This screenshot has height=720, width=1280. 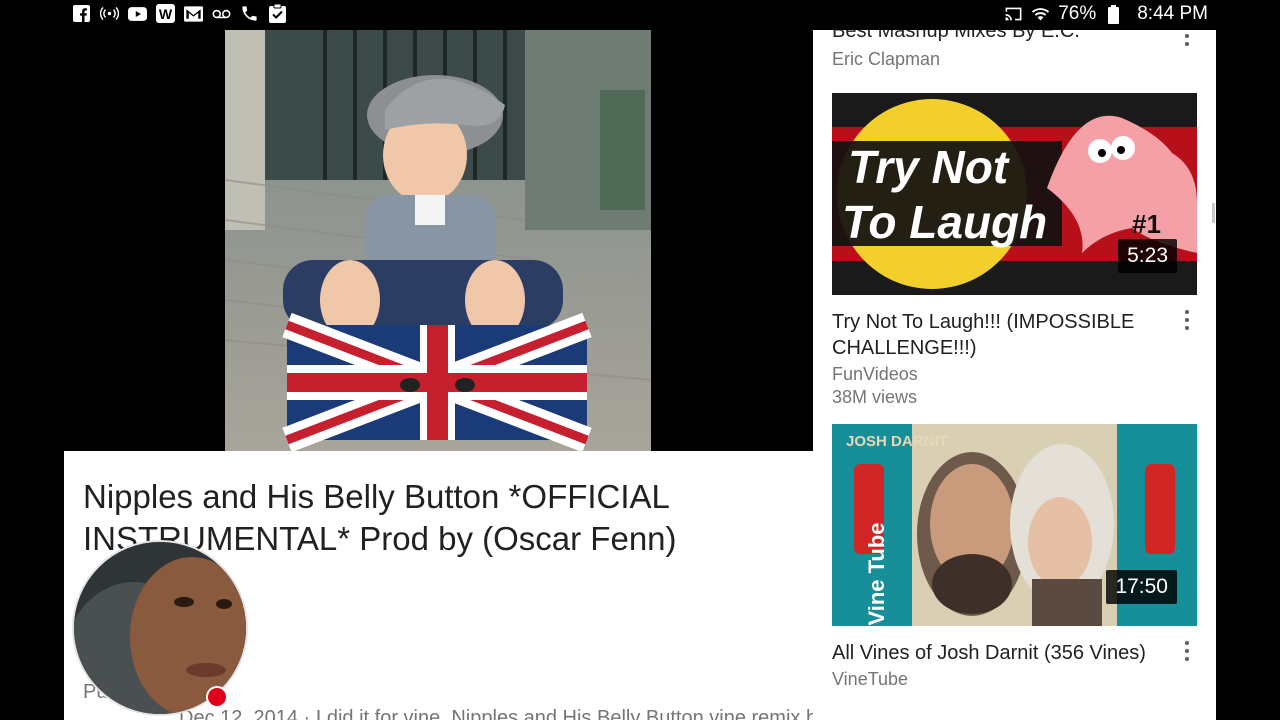 What do you see at coordinates (179, 13) in the screenshot?
I see `notification-icons: W` at bounding box center [179, 13].